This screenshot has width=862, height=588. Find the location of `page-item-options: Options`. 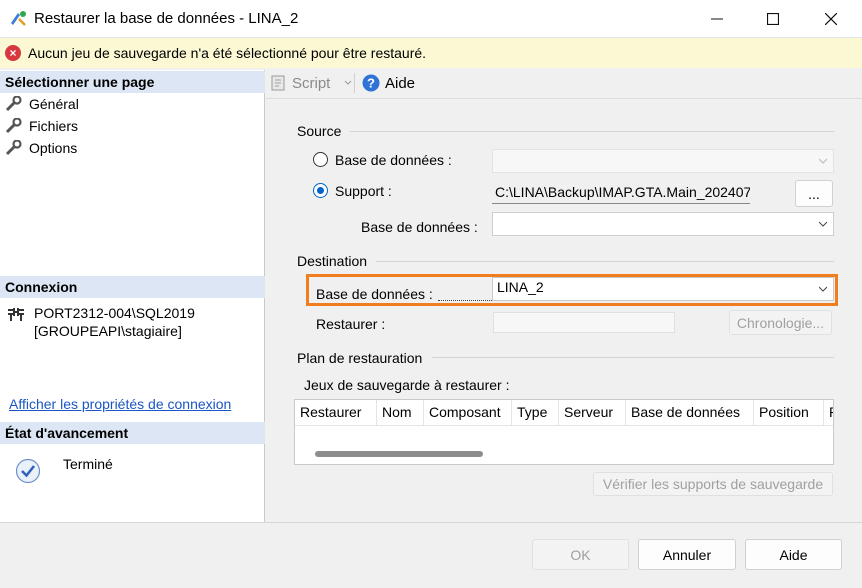

page-item-options: Options is located at coordinates (41, 148).